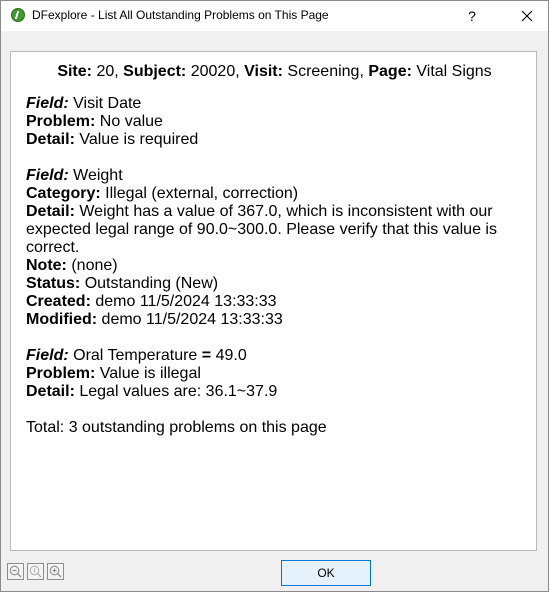 The height and width of the screenshot is (592, 549). Describe the element at coordinates (454, 71) in the screenshot. I see `page-value: Vital Signs` at that location.